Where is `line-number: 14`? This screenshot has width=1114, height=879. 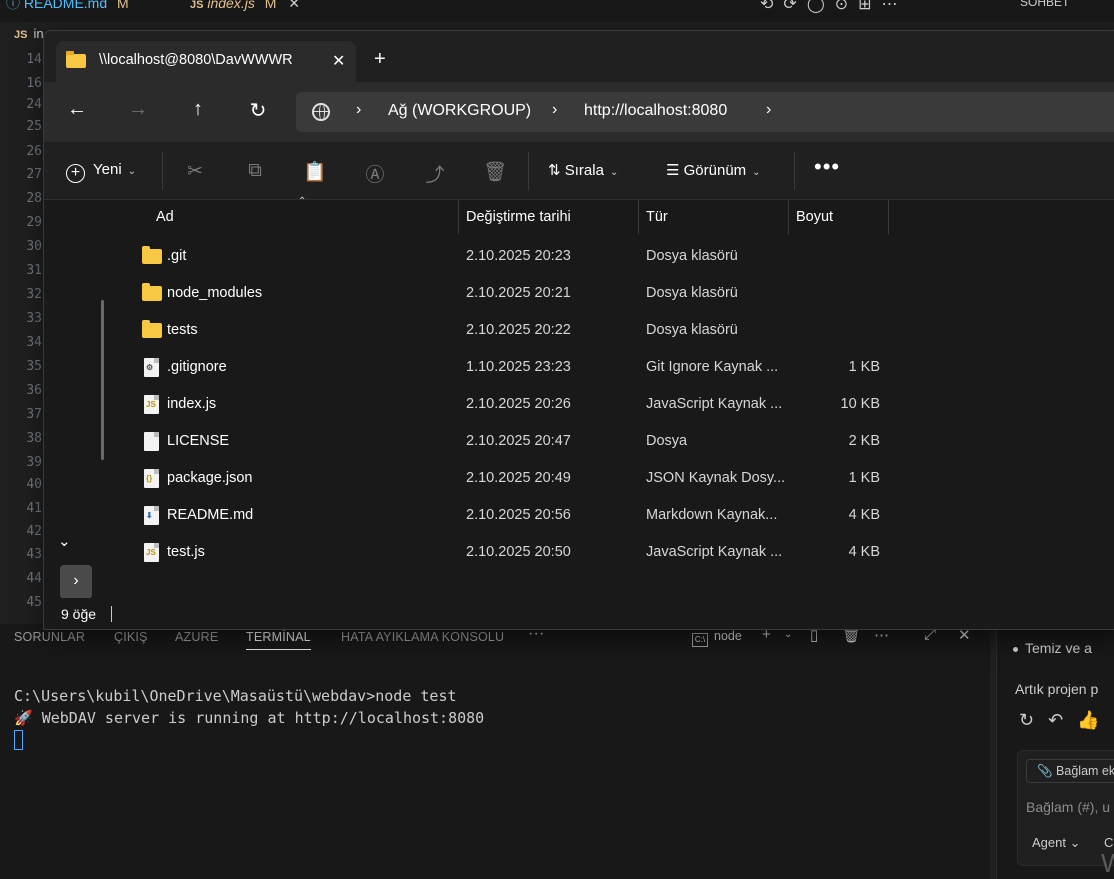
line-number: 14 is located at coordinates (34, 59).